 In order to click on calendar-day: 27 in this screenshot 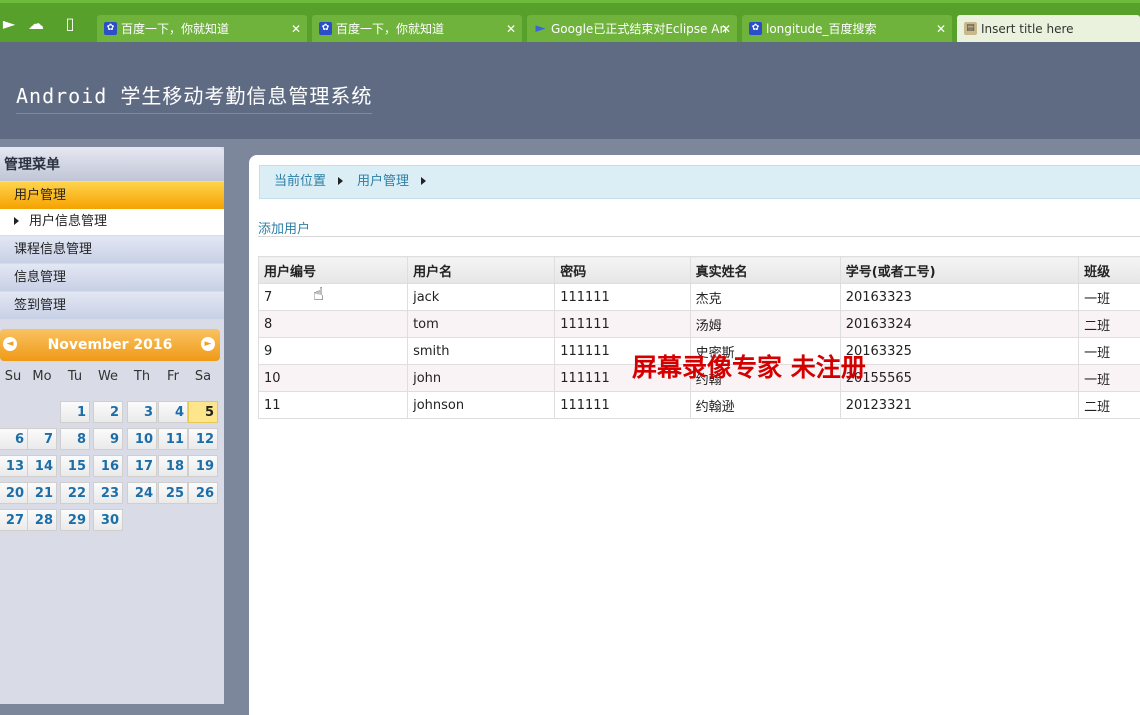, I will do `click(14, 520)`.